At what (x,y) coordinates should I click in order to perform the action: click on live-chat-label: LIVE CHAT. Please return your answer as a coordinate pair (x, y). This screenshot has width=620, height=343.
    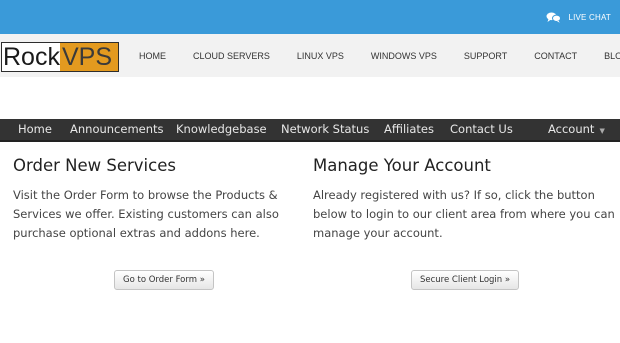
    Looking at the image, I should click on (589, 17).